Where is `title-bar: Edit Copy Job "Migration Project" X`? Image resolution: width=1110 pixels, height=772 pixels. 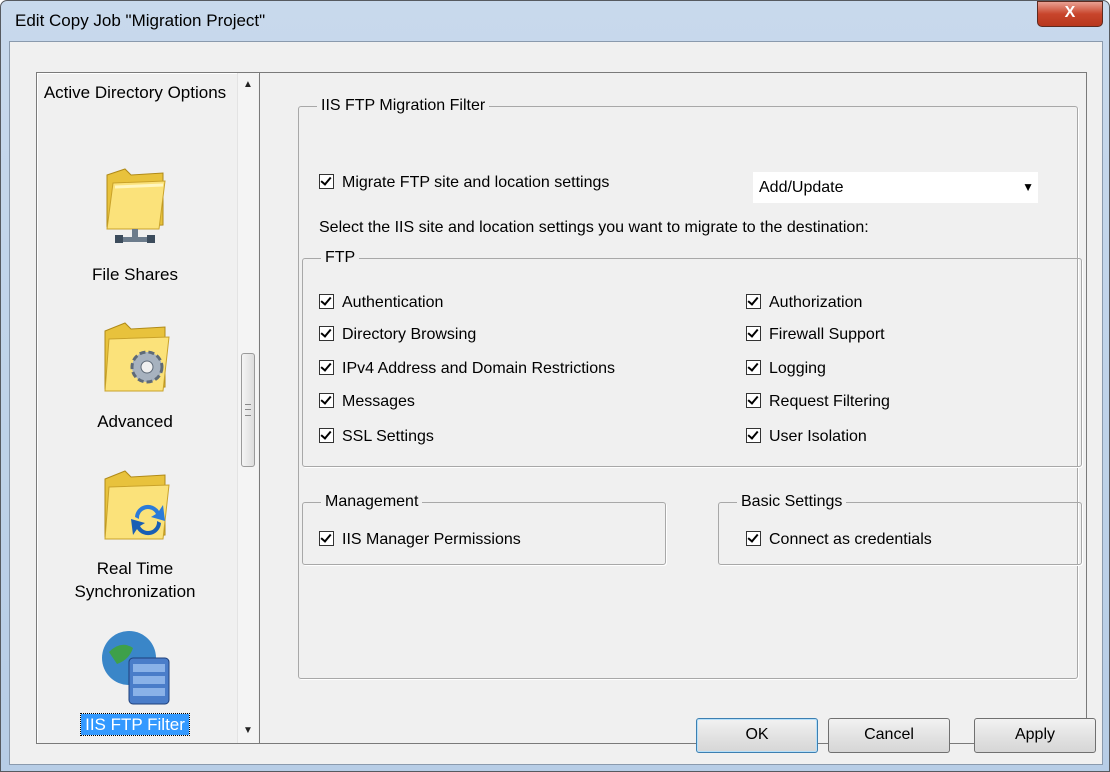 title-bar: Edit Copy Job "Migration Project" X is located at coordinates (555, 21).